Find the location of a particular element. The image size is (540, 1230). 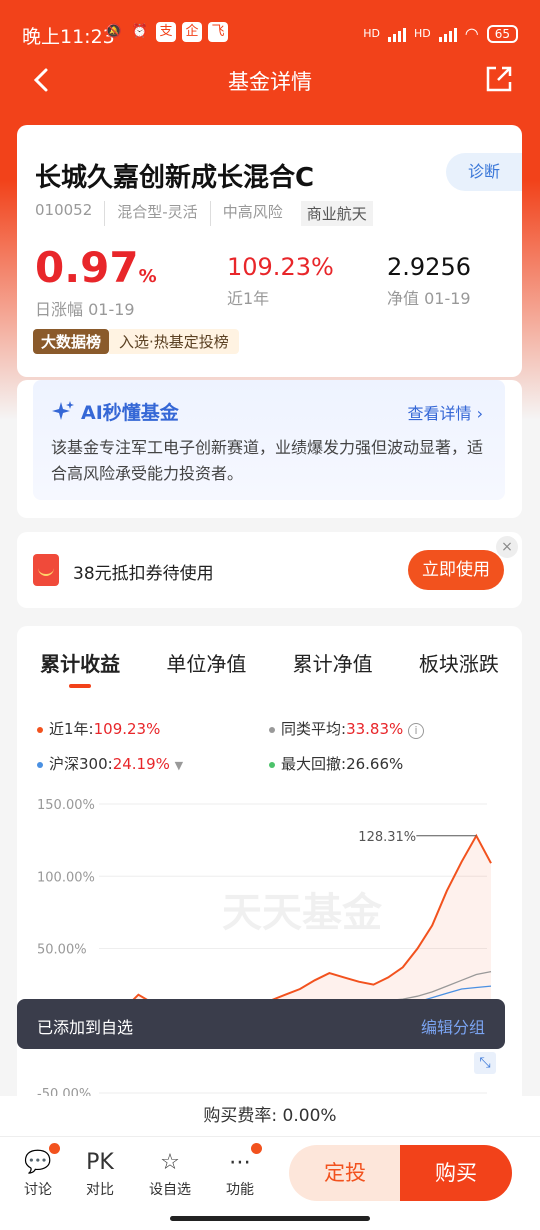

tab-sector-change: 板块涨跌 is located at coordinates (459, 662).